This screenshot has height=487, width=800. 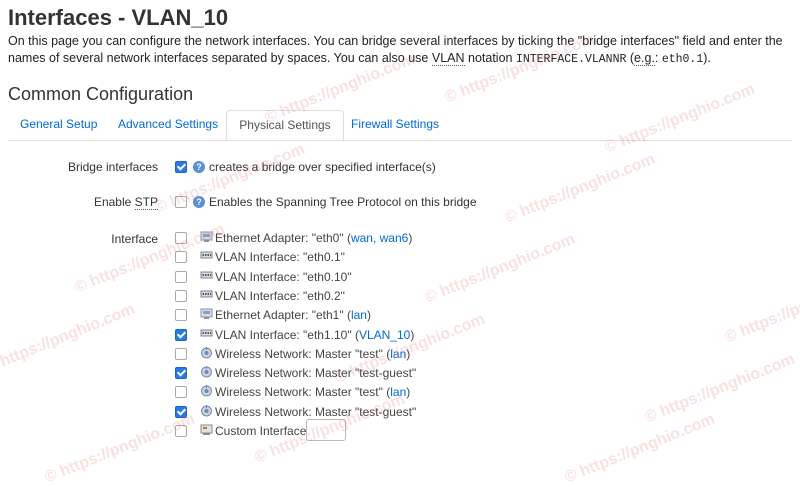 What do you see at coordinates (682, 59) in the screenshot?
I see `desc-code-eth01: eth0.1` at bounding box center [682, 59].